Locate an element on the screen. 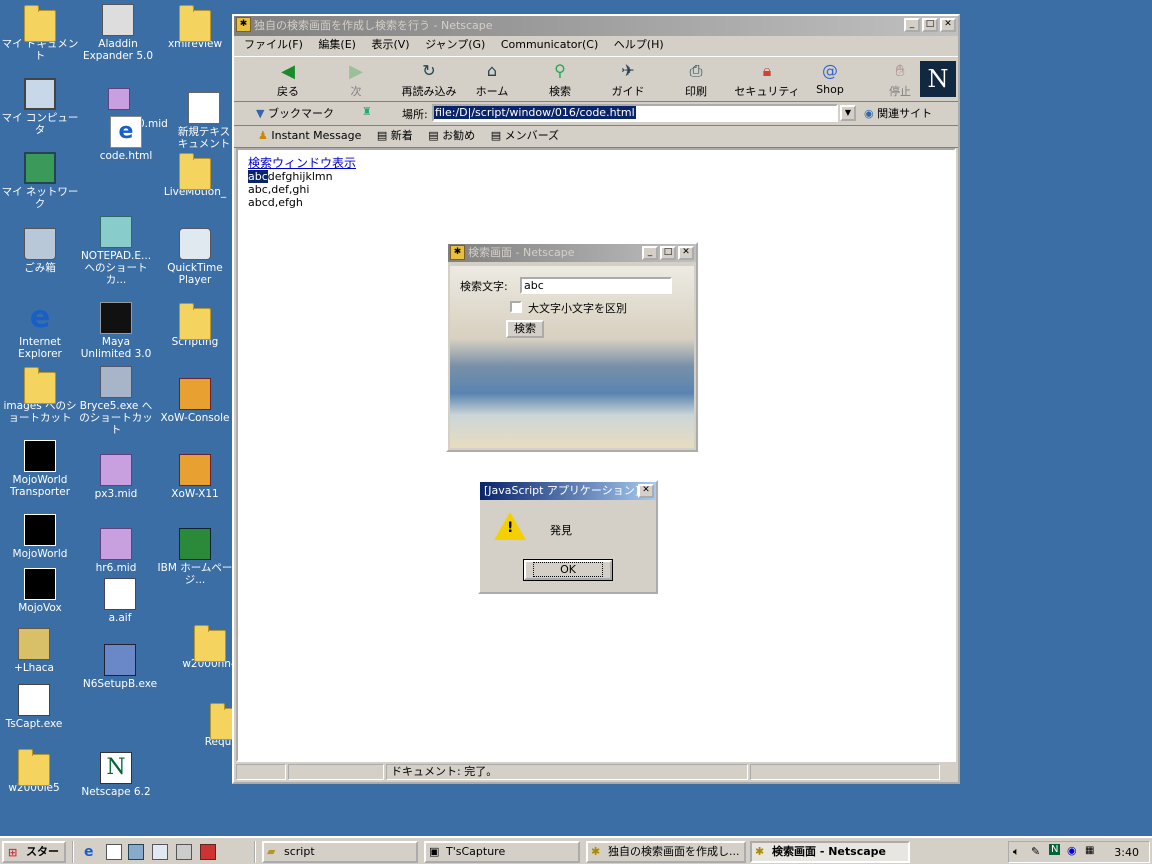  location-dropdown-button: ▼ is located at coordinates (848, 113).